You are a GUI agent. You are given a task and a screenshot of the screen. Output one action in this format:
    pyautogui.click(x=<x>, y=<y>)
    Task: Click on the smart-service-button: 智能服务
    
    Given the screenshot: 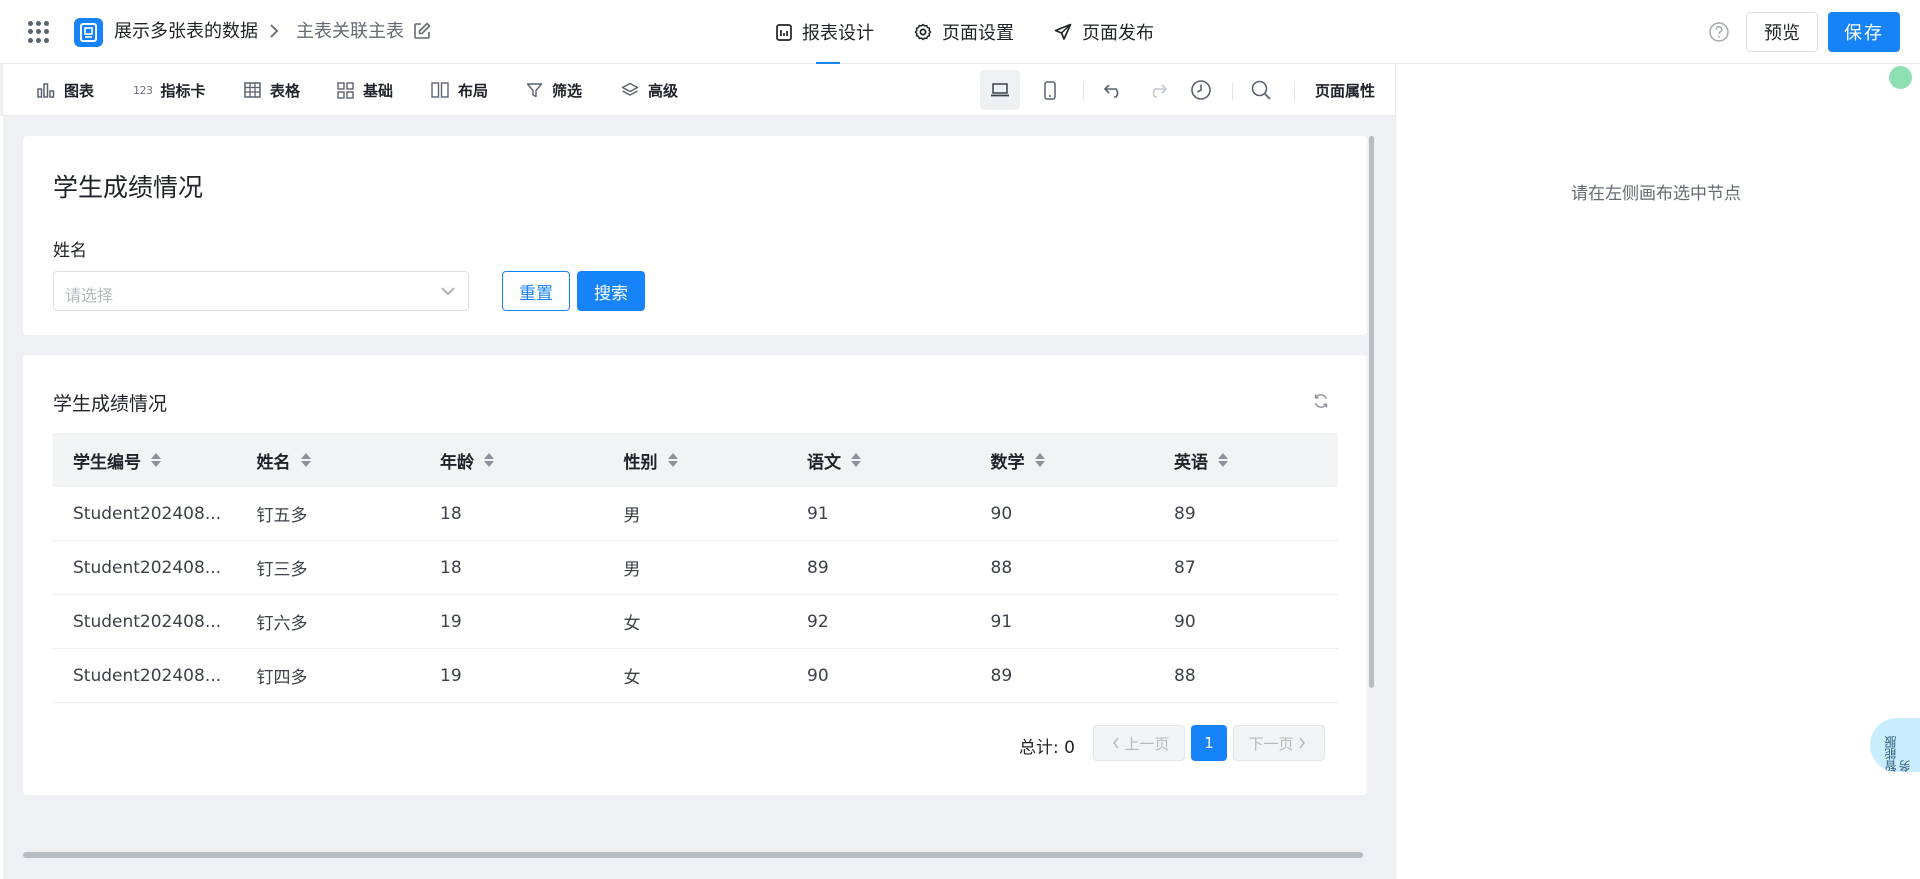 What is the action you would take?
    pyautogui.click(x=1895, y=745)
    